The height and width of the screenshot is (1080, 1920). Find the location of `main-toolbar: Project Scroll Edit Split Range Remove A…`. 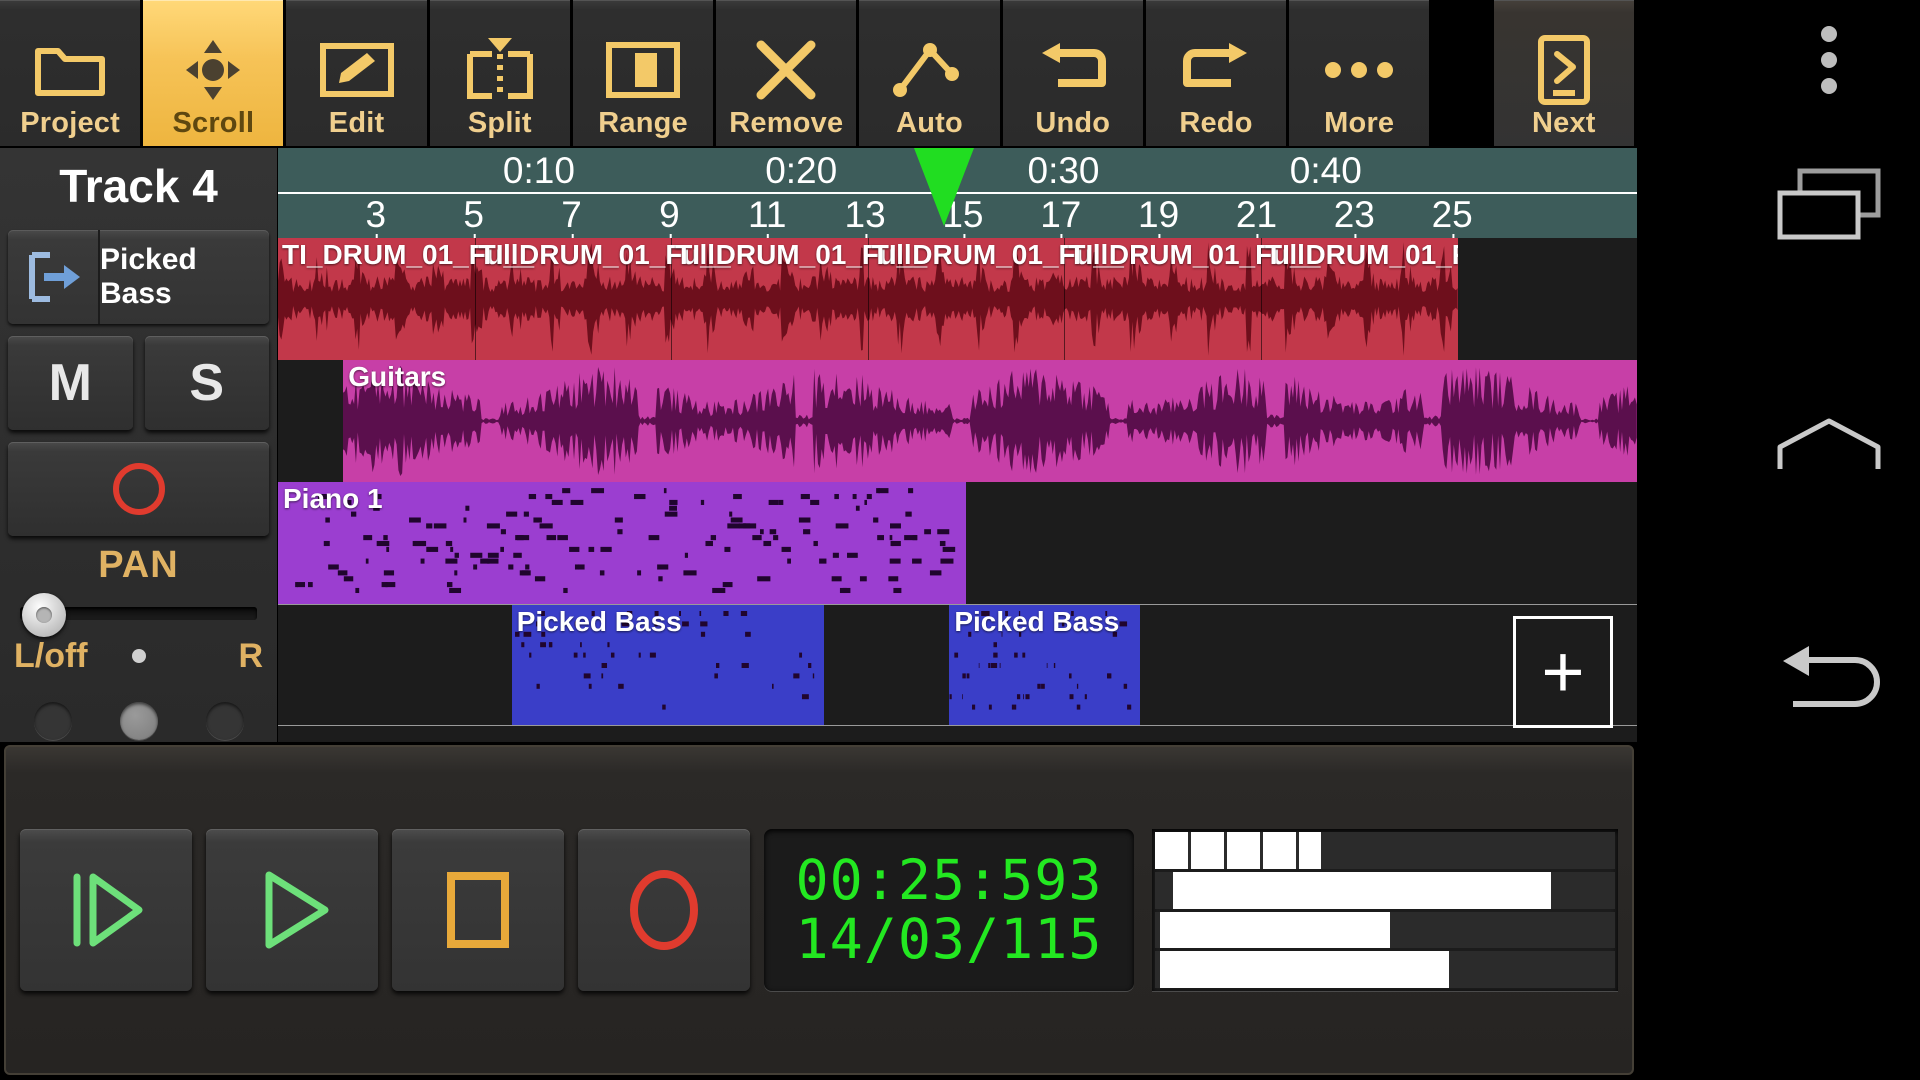

main-toolbar: Project Scroll Edit Split Range Remove A… is located at coordinates (818, 74).